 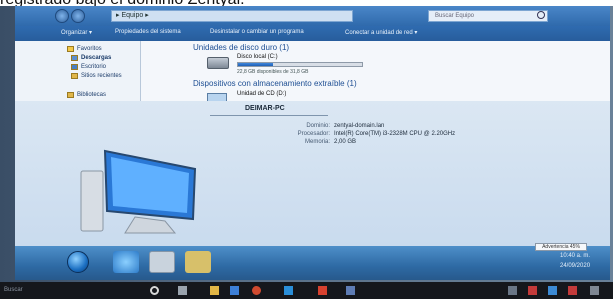 What do you see at coordinates (91, 95) in the screenshot?
I see `nav-item-libraries: Bibliotecas` at bounding box center [91, 95].